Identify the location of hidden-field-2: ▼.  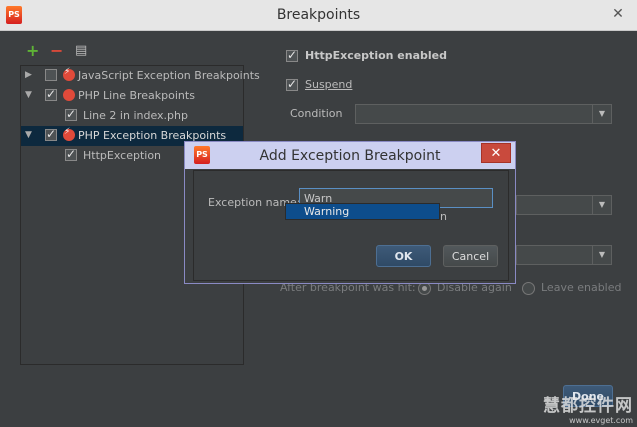
(564, 255).